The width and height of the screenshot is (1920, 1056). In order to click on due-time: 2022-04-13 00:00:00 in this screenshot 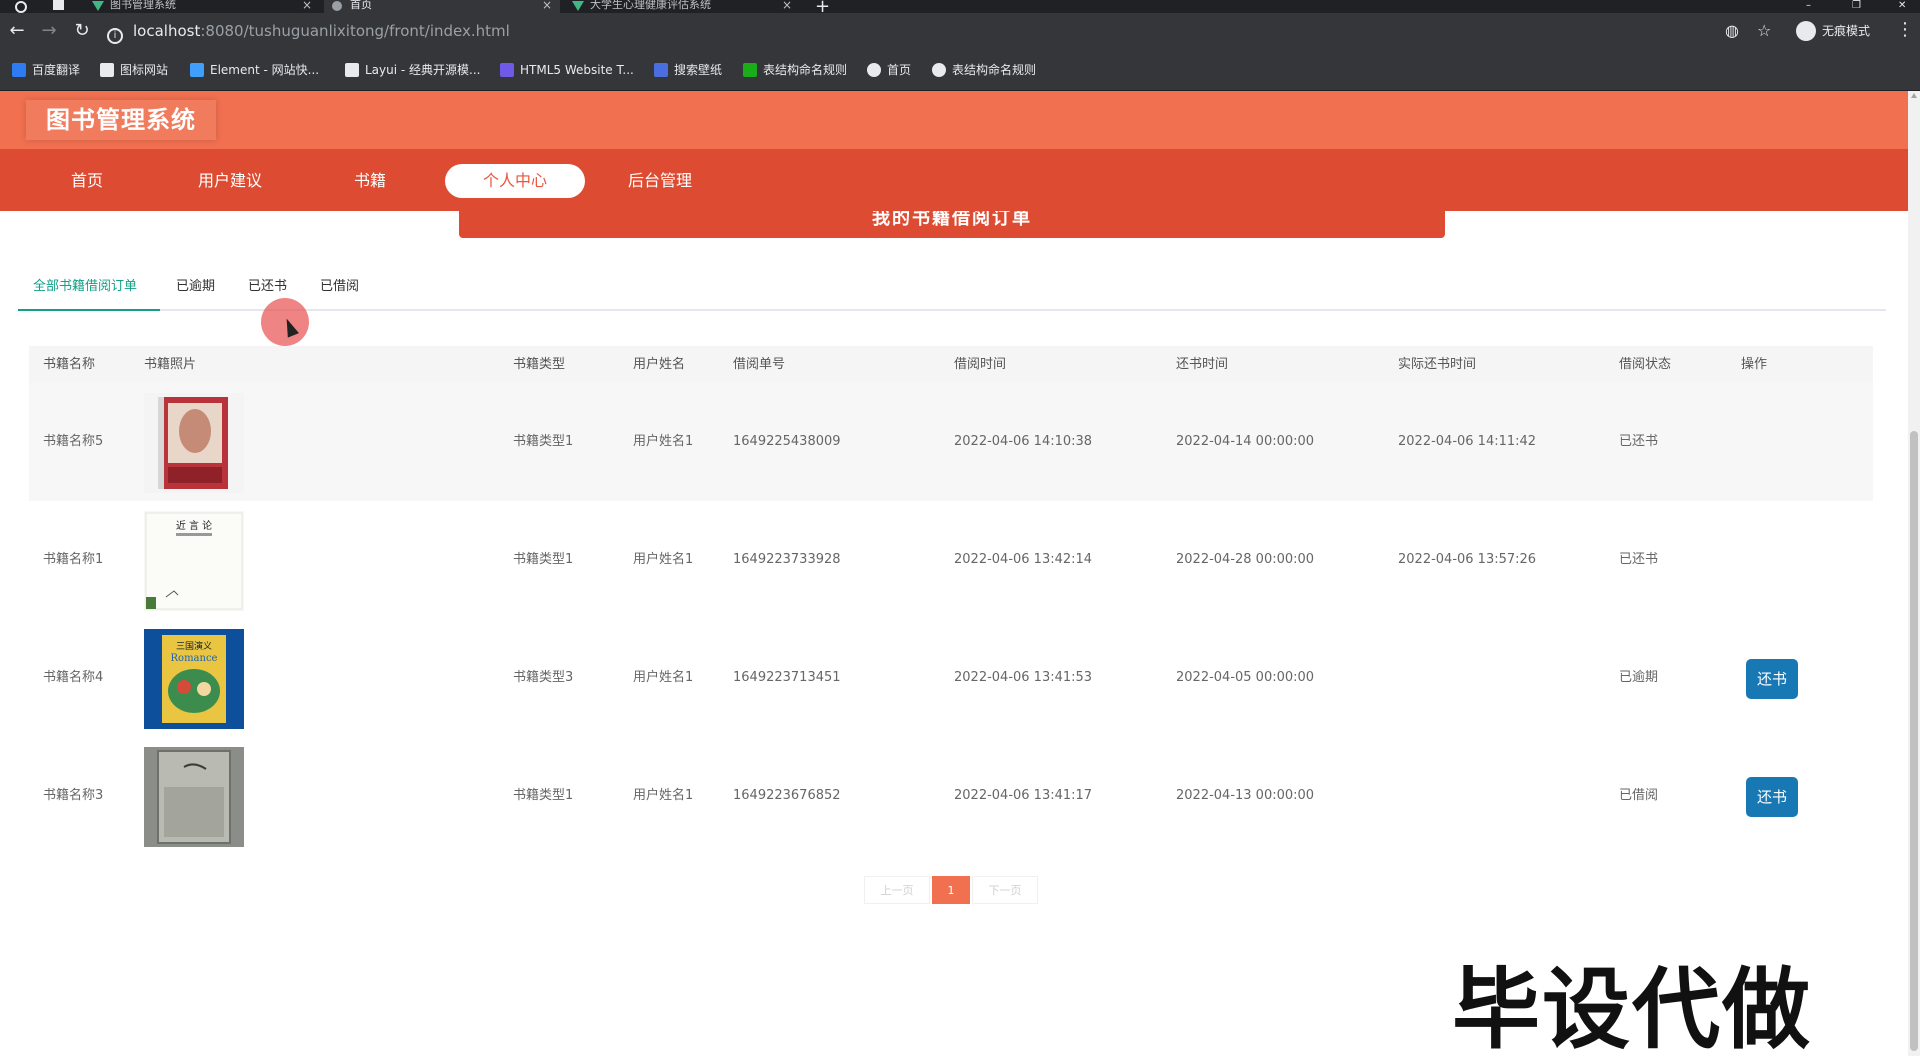, I will do `click(1245, 795)`.